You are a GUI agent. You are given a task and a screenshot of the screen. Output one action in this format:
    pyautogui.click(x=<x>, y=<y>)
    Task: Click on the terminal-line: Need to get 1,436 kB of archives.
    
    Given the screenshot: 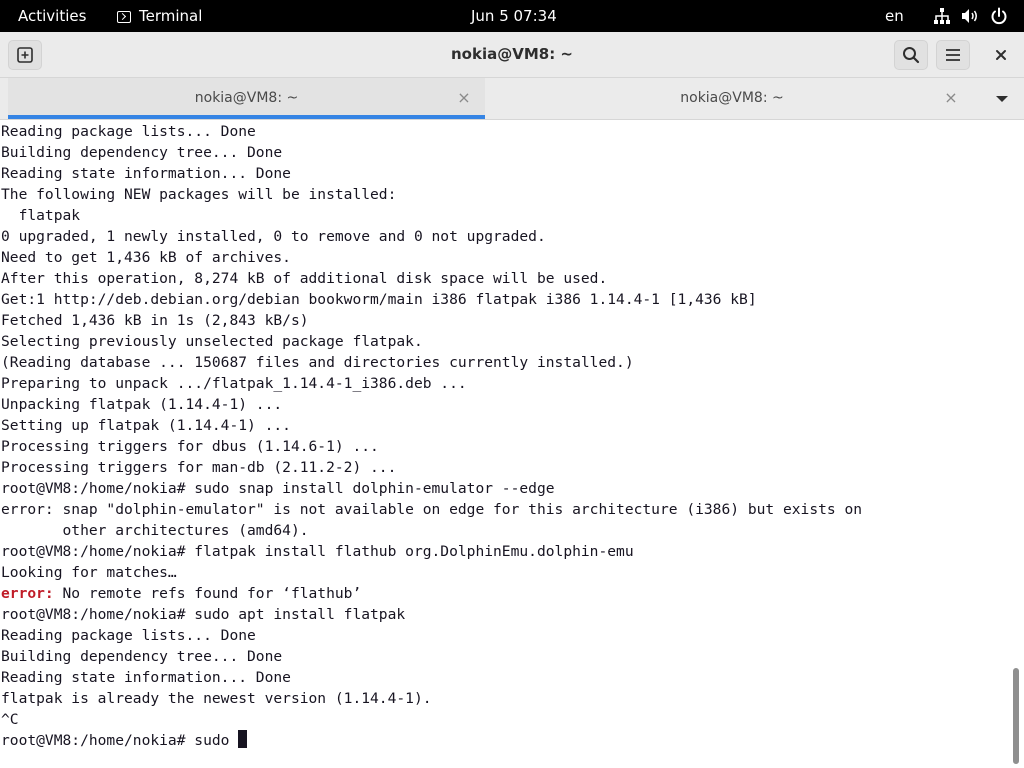 What is the action you would take?
    pyautogui.click(x=146, y=257)
    